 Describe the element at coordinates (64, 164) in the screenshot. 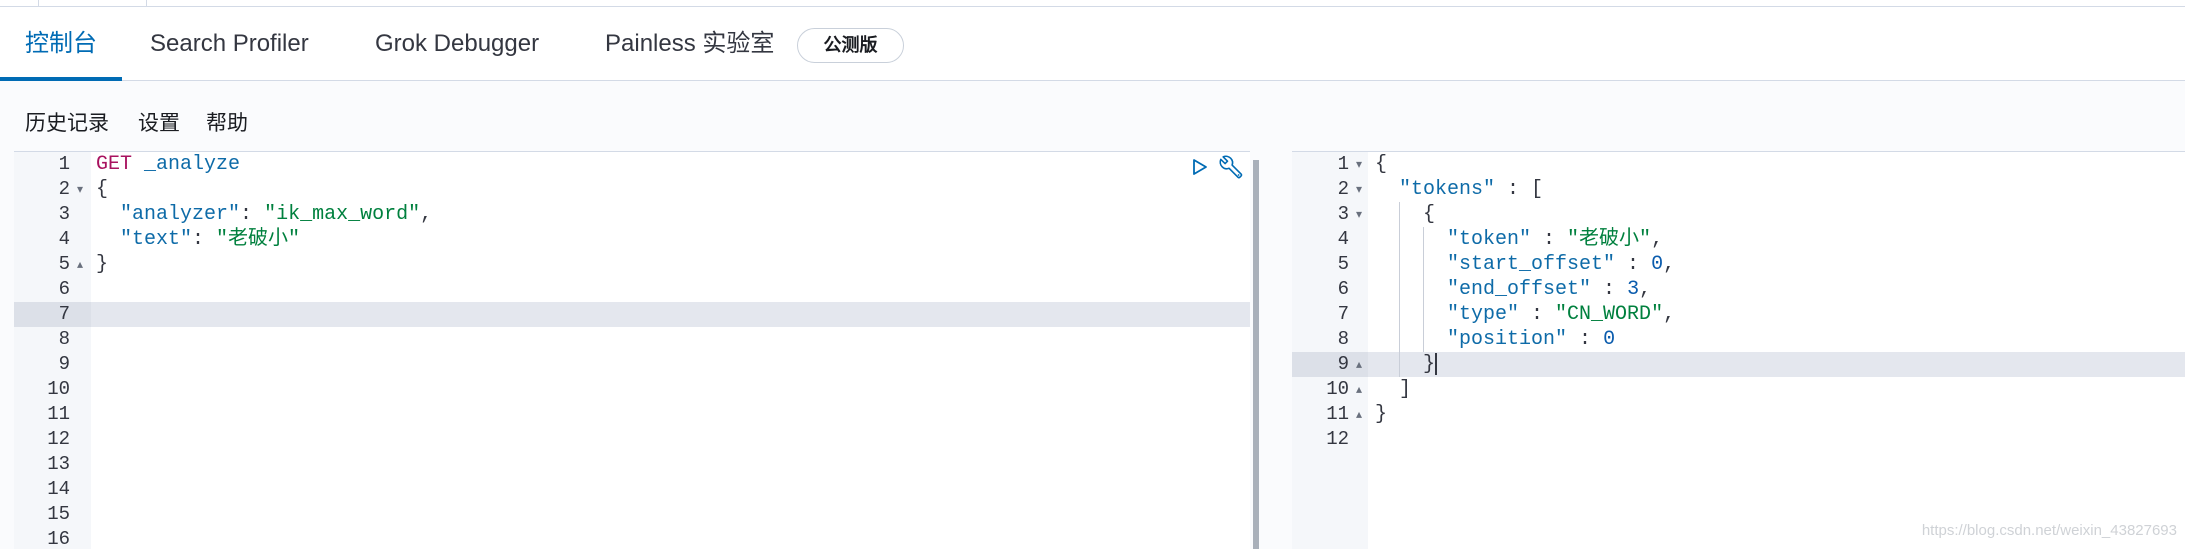

I see `line-number: 1` at that location.